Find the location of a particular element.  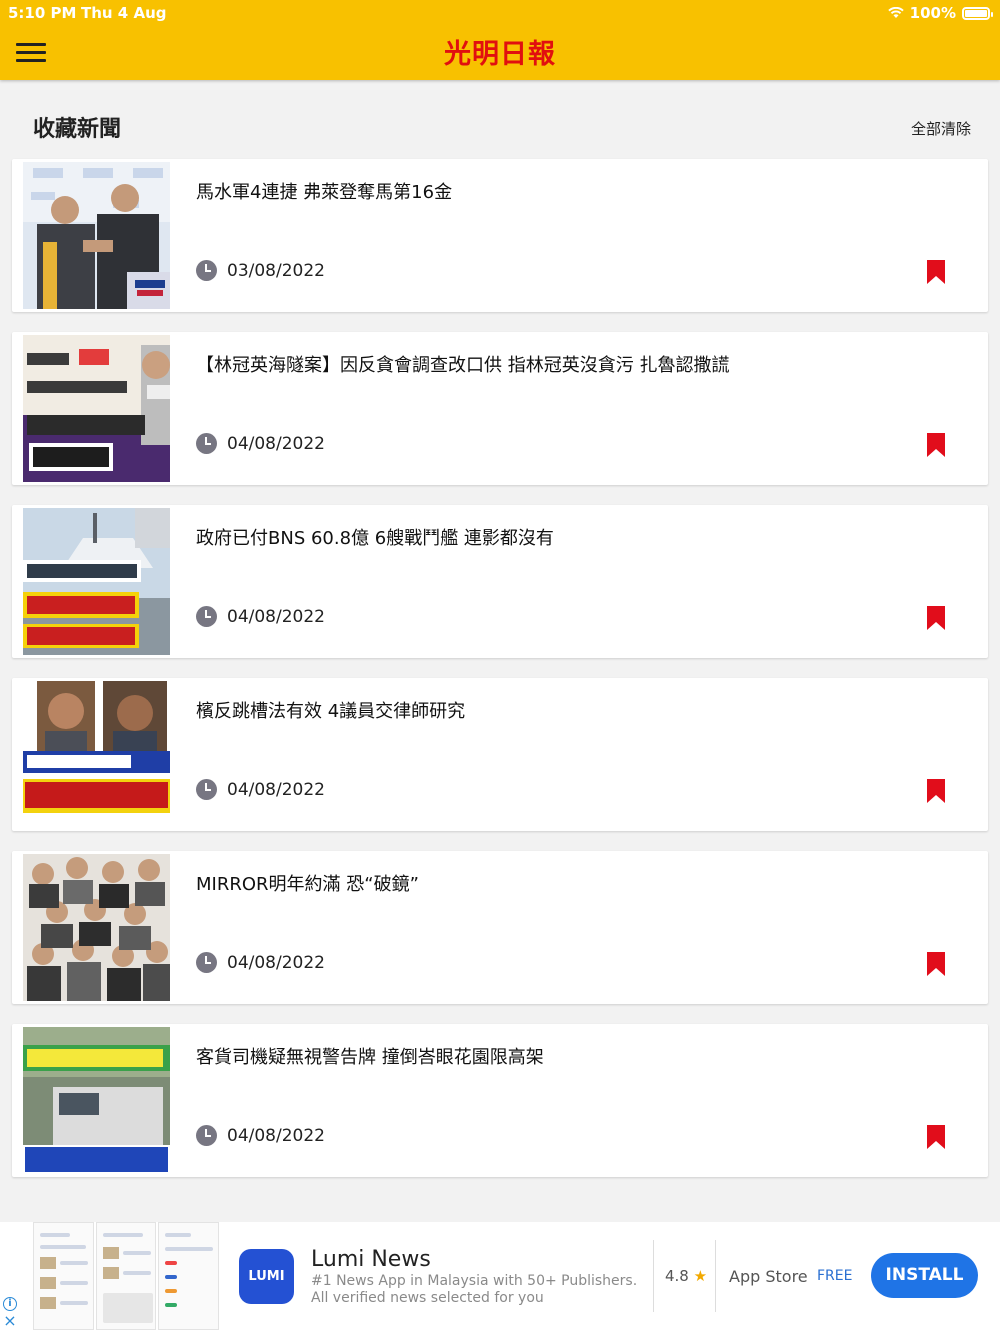

ad-store-label: App Store is located at coordinates (768, 1276).